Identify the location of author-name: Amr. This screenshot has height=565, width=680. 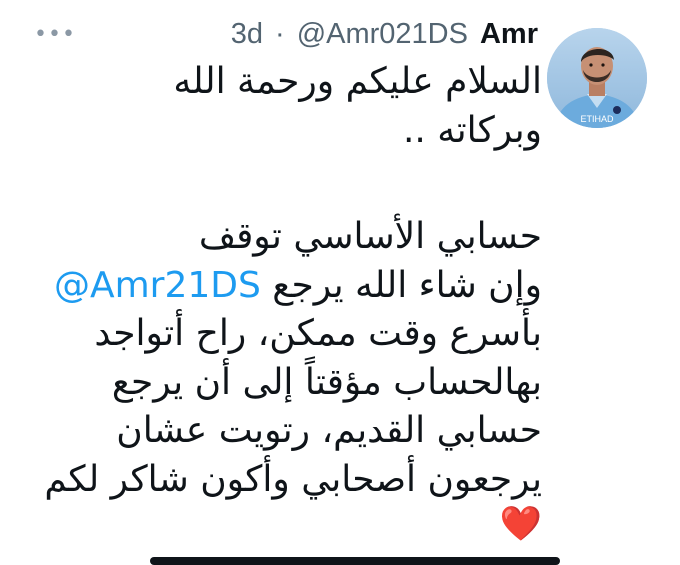
(509, 34).